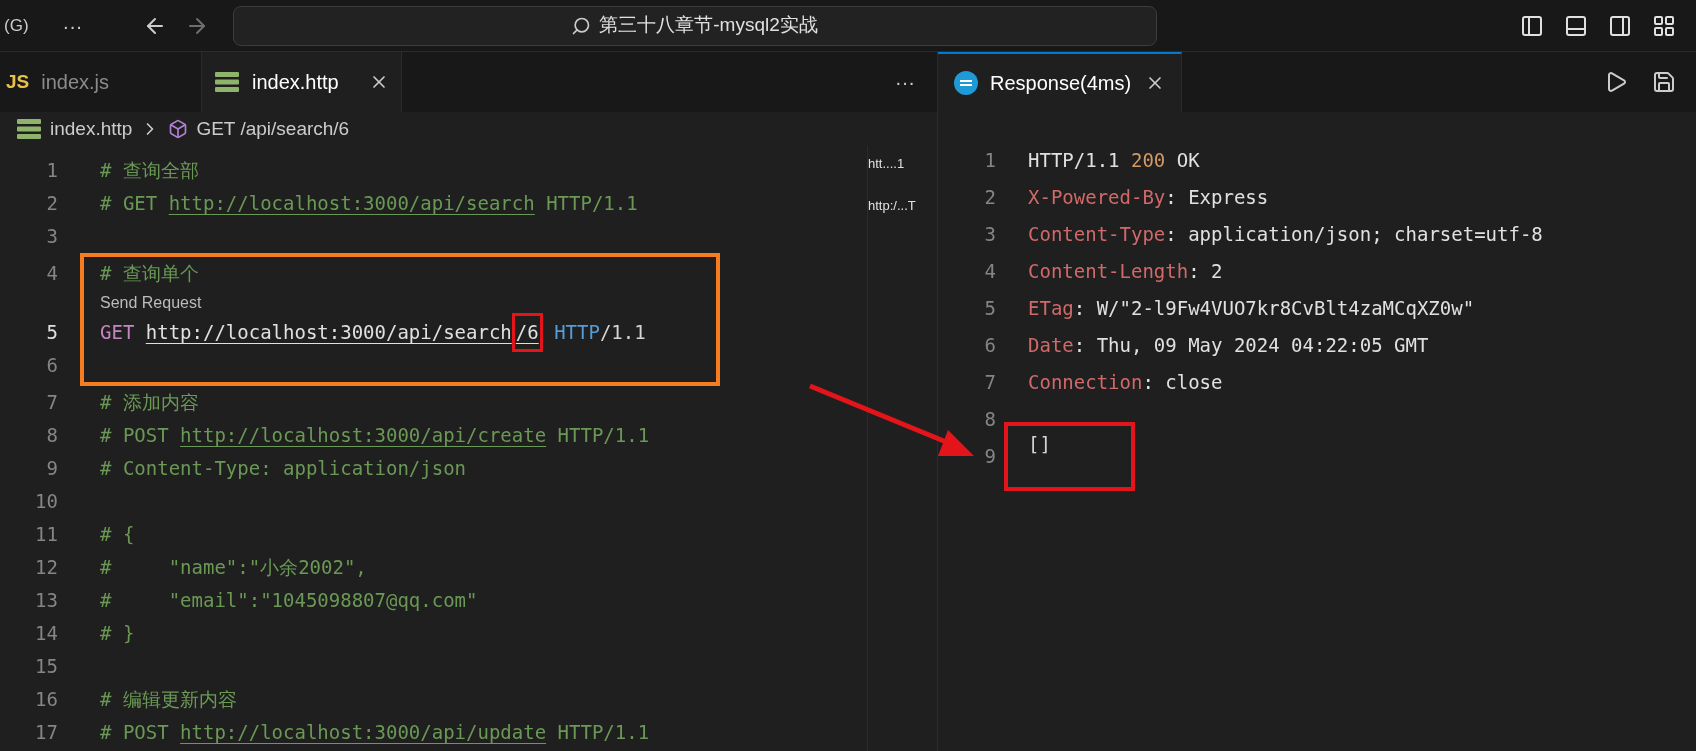 Image resolution: width=1696 pixels, height=751 pixels. I want to click on header-name: Date, so click(1051, 346).